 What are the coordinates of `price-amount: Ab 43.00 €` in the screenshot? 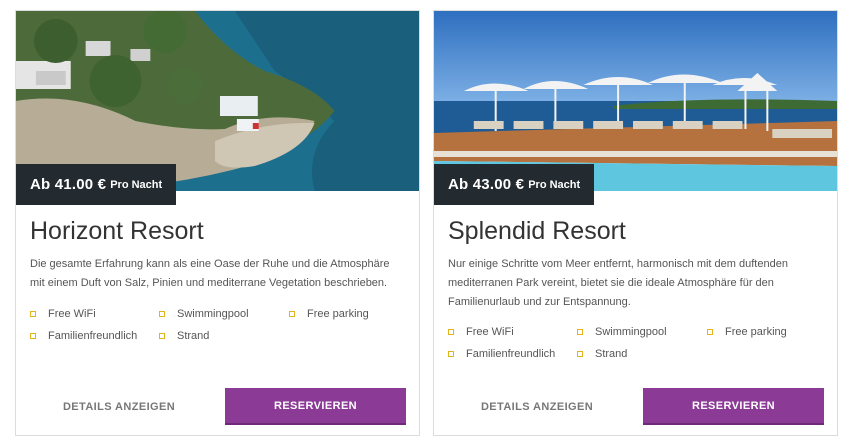 It's located at (486, 184).